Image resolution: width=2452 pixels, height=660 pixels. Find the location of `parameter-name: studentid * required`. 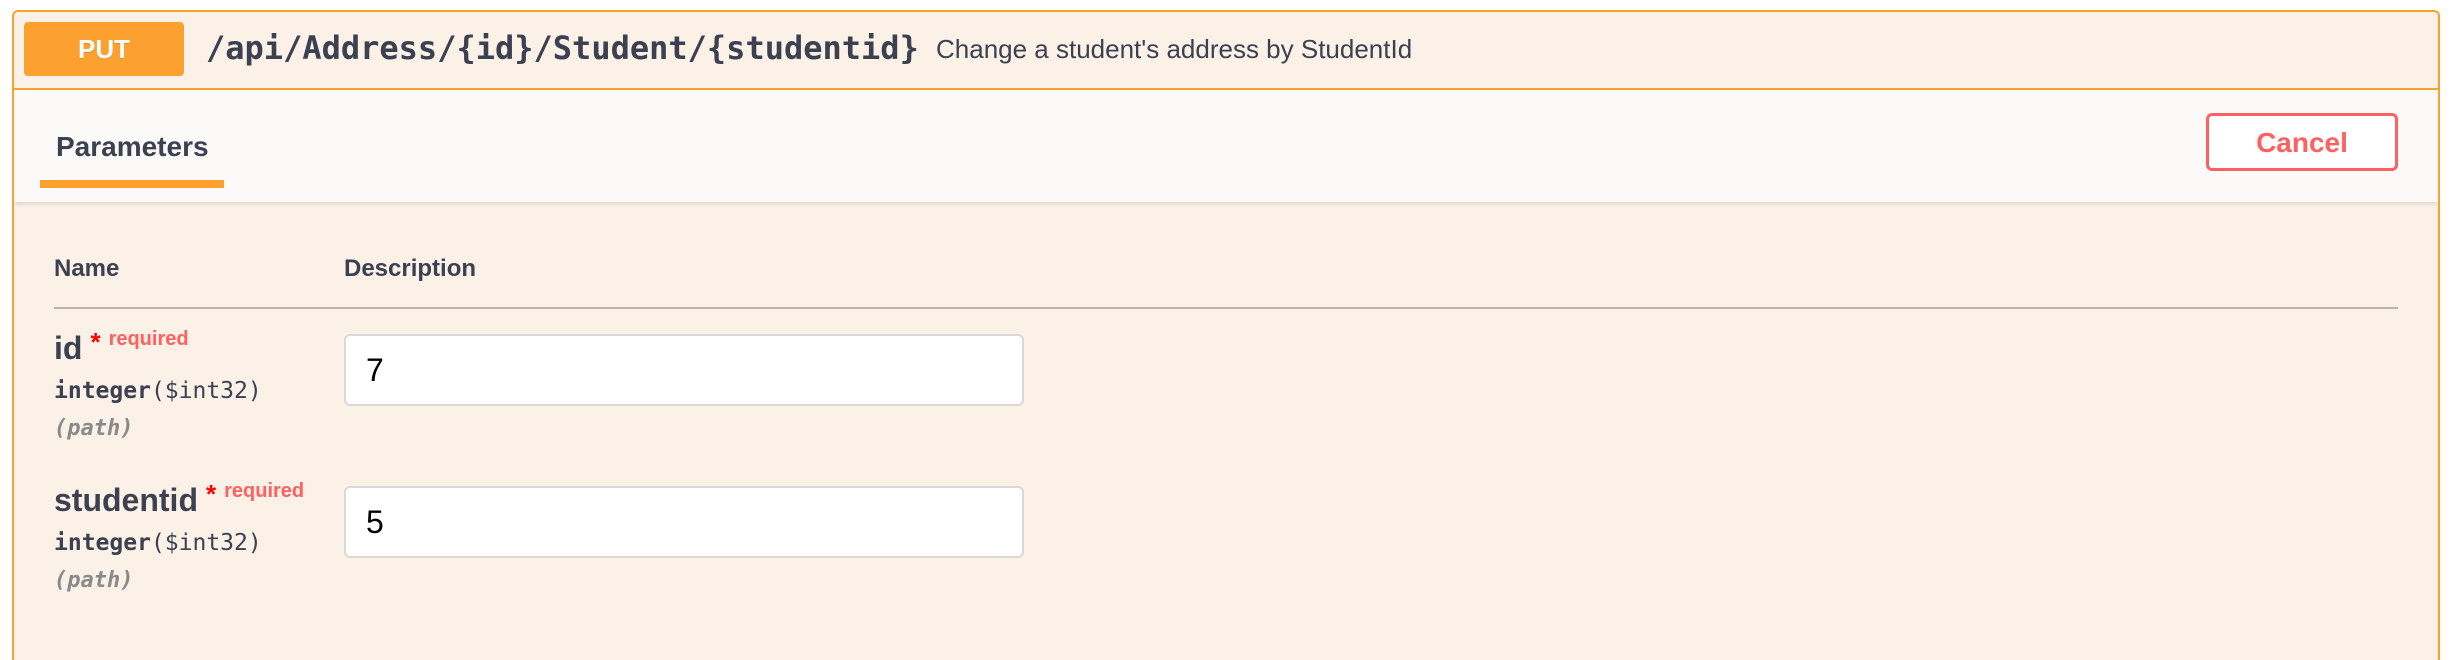

parameter-name: studentid * required is located at coordinates (179, 502).